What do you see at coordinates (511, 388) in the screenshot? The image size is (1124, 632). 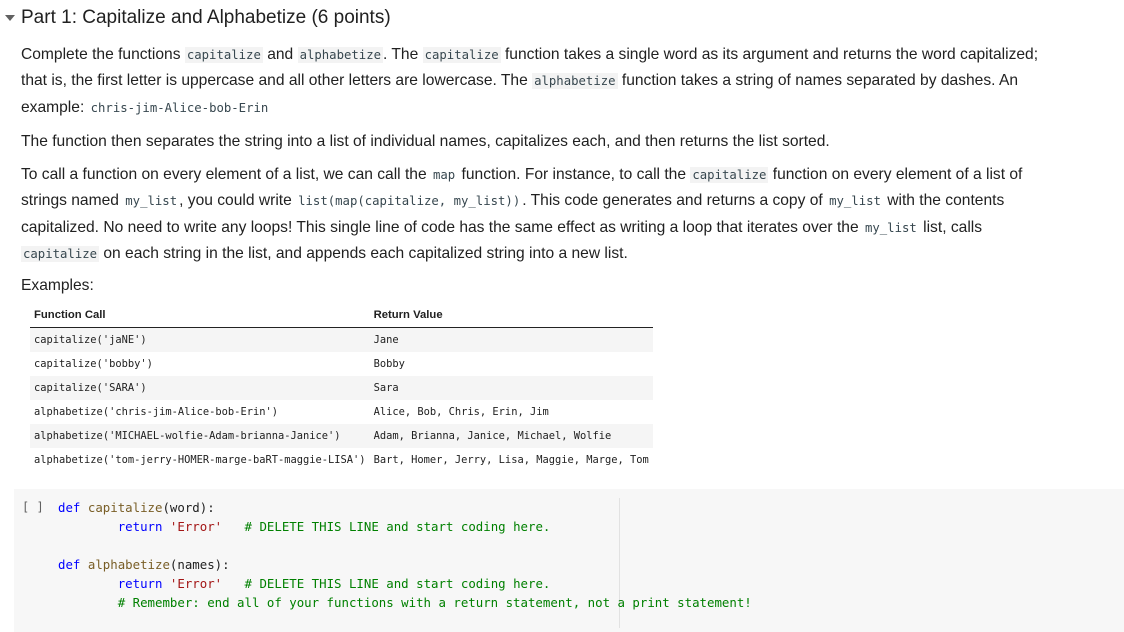 I see `return-value-cell: Sara` at bounding box center [511, 388].